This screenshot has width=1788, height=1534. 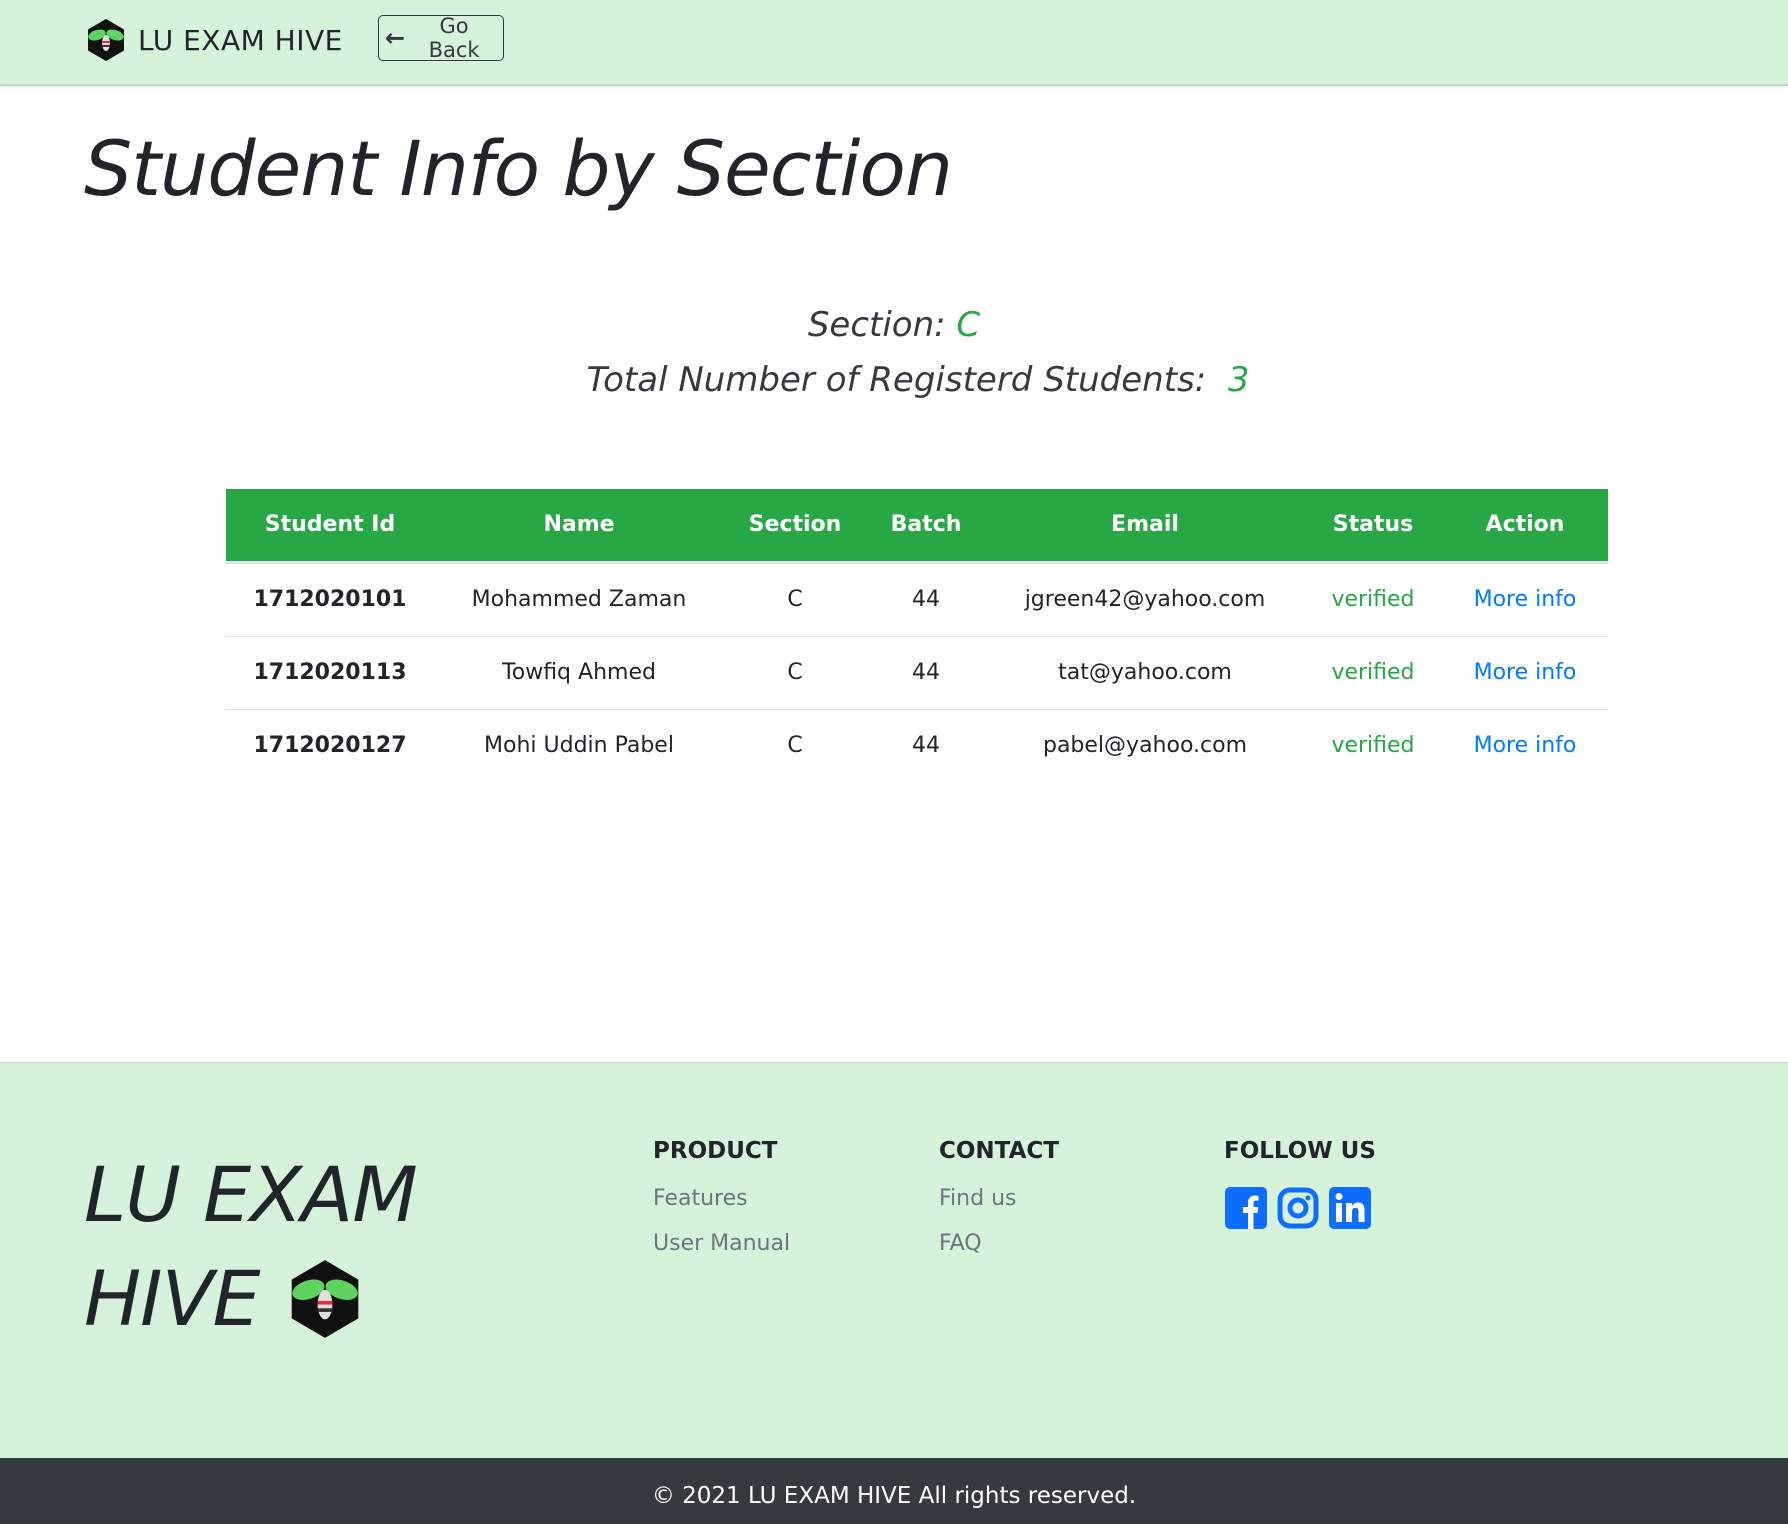 I want to click on student-name: Mohi Uddin Pabel, so click(x=579, y=745).